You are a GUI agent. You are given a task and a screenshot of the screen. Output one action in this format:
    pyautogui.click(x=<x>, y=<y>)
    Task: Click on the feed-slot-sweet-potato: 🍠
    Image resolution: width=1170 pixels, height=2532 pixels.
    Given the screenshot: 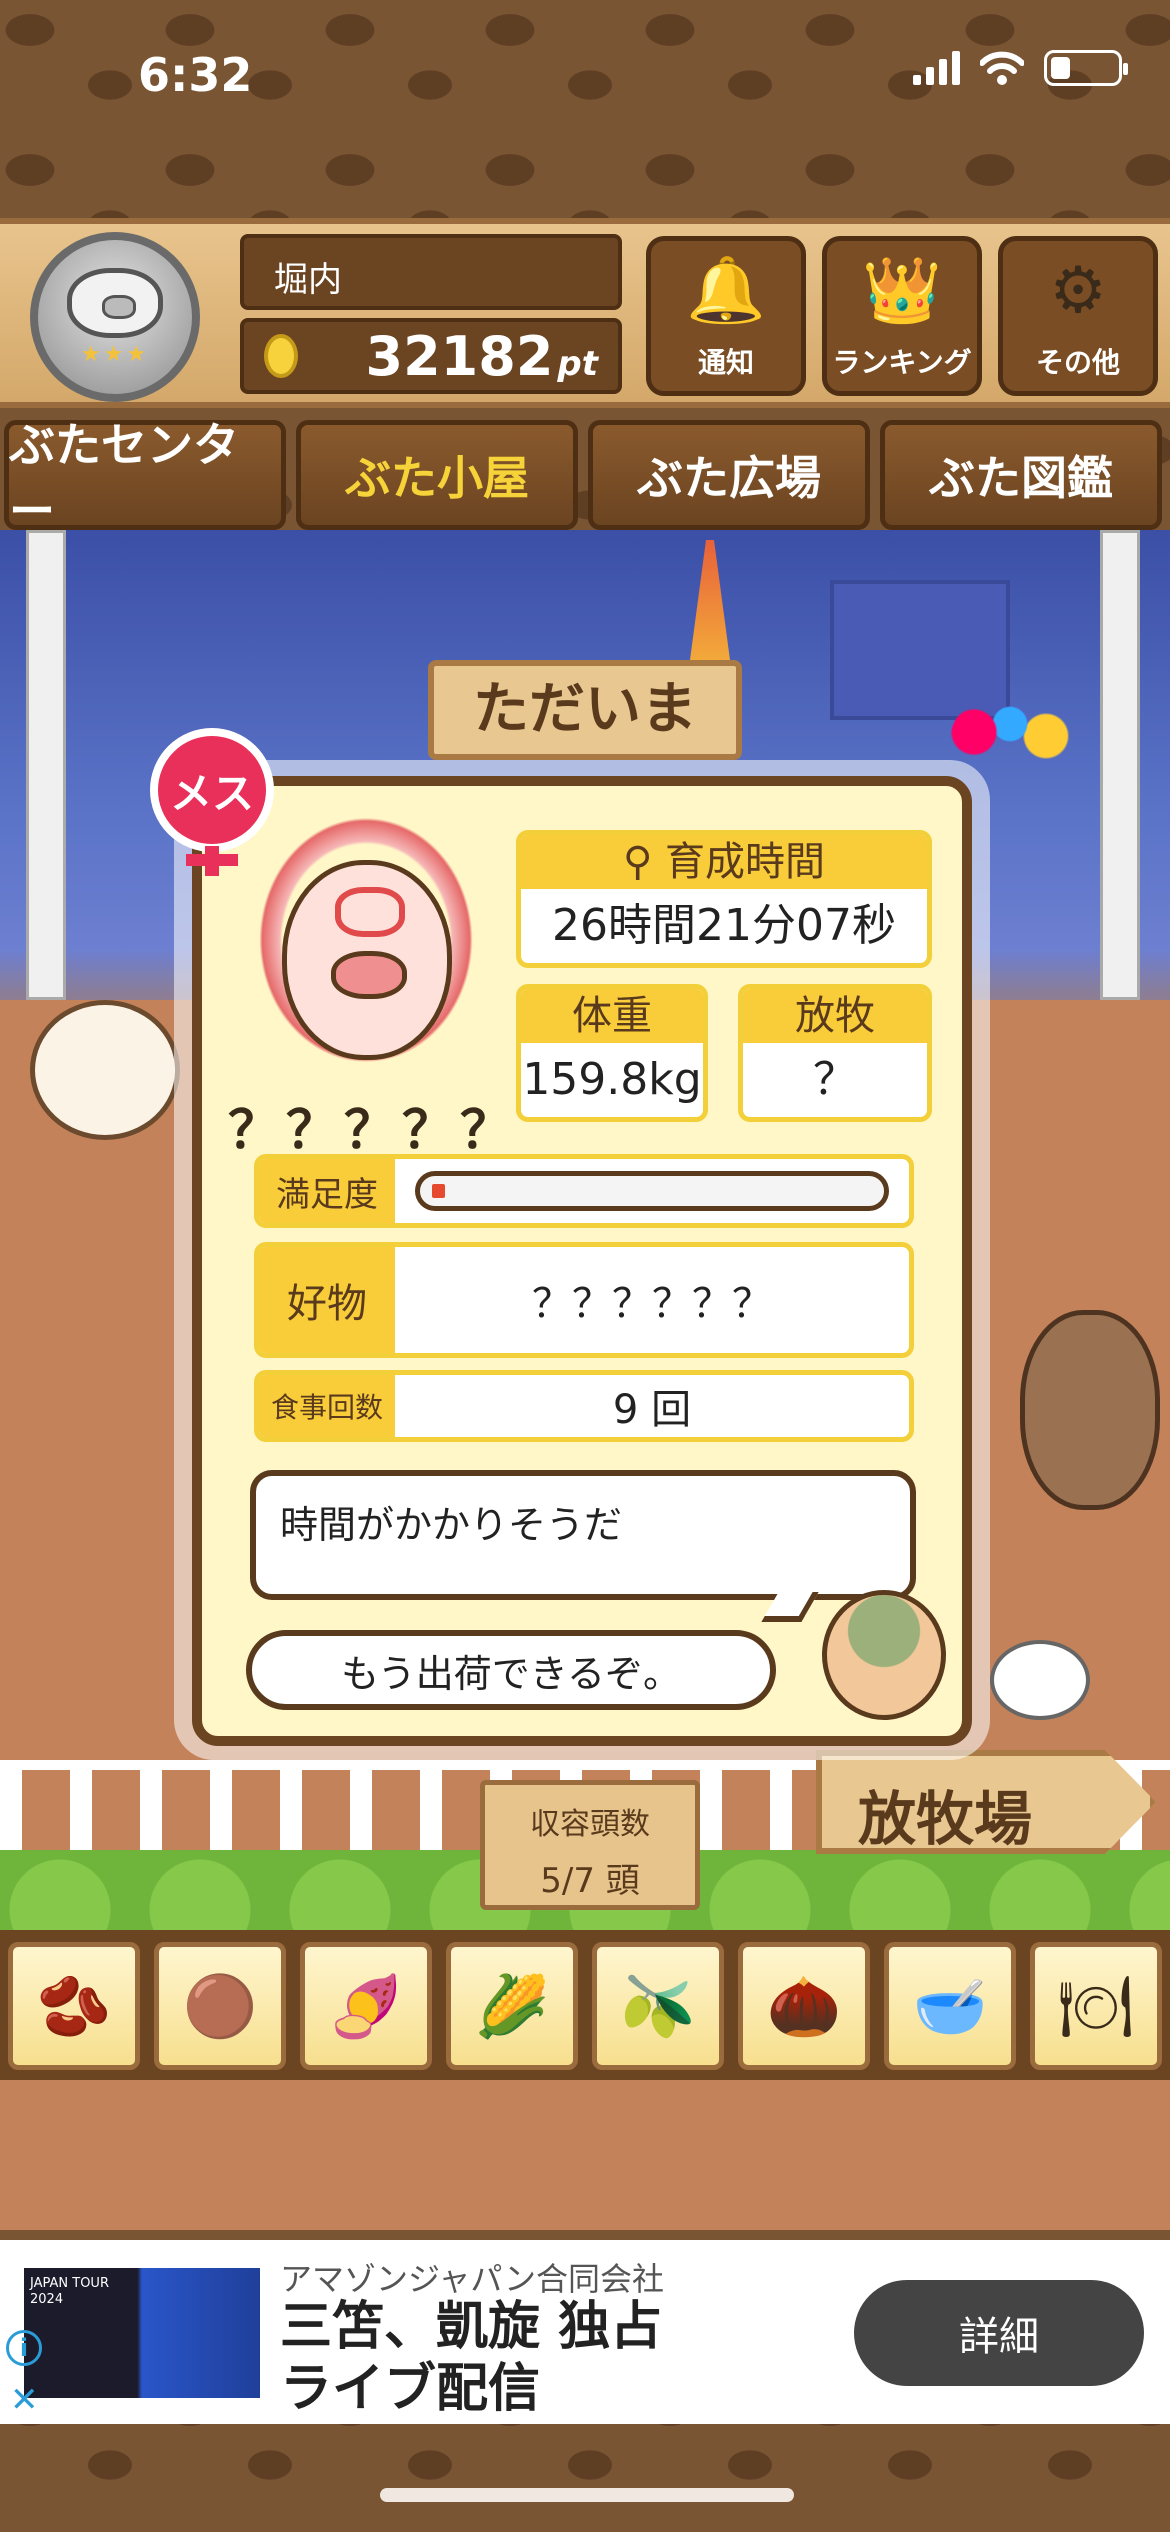 What is the action you would take?
    pyautogui.click(x=366, y=2006)
    